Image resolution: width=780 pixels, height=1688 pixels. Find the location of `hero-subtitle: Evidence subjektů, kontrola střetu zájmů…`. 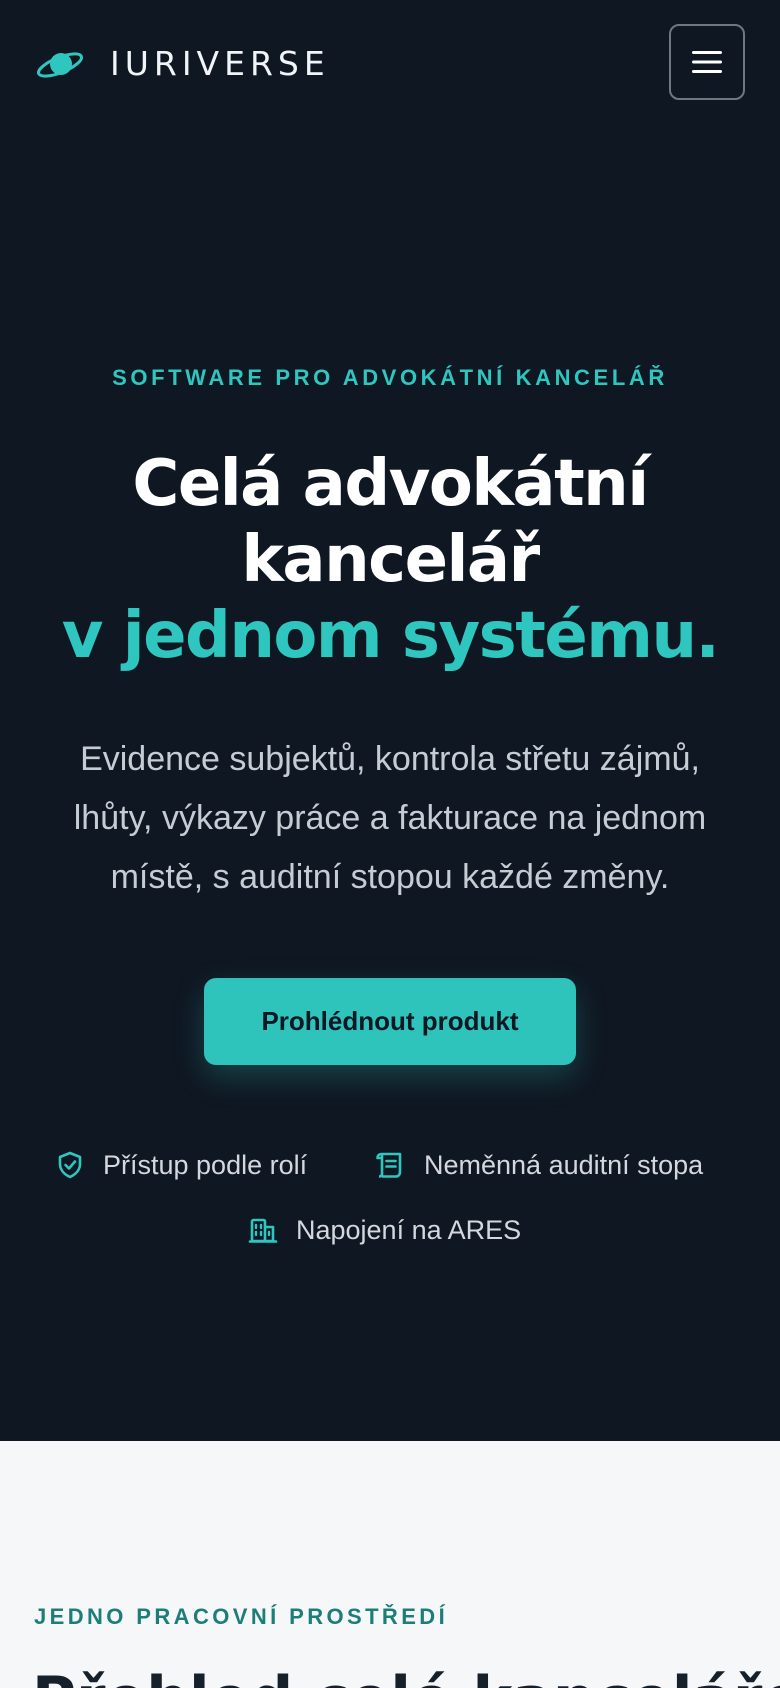

hero-subtitle: Evidence subjektů, kontrola střetu zájmů… is located at coordinates (390, 818).